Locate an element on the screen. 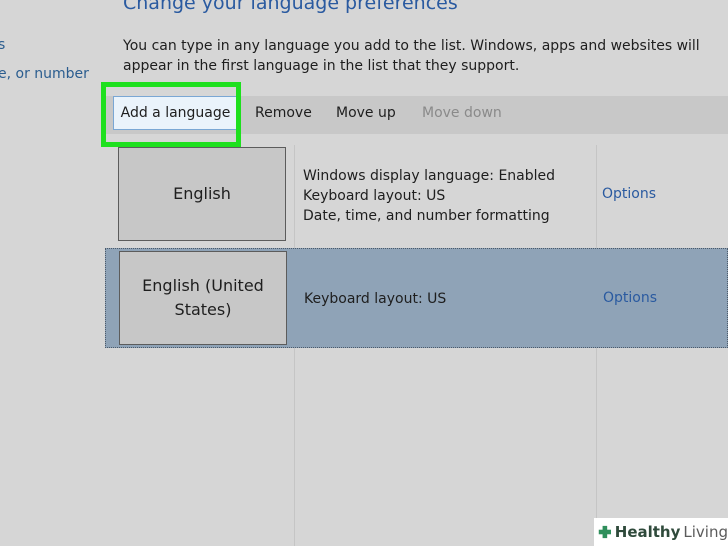 The image size is (728, 546). move-up-button: Move up is located at coordinates (366, 113).